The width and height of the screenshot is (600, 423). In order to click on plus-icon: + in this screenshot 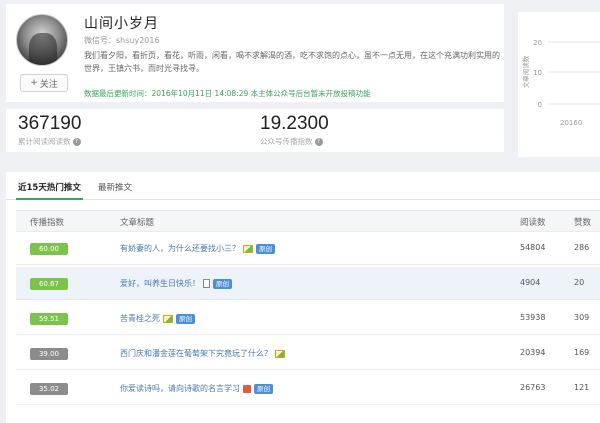, I will do `click(34, 83)`.